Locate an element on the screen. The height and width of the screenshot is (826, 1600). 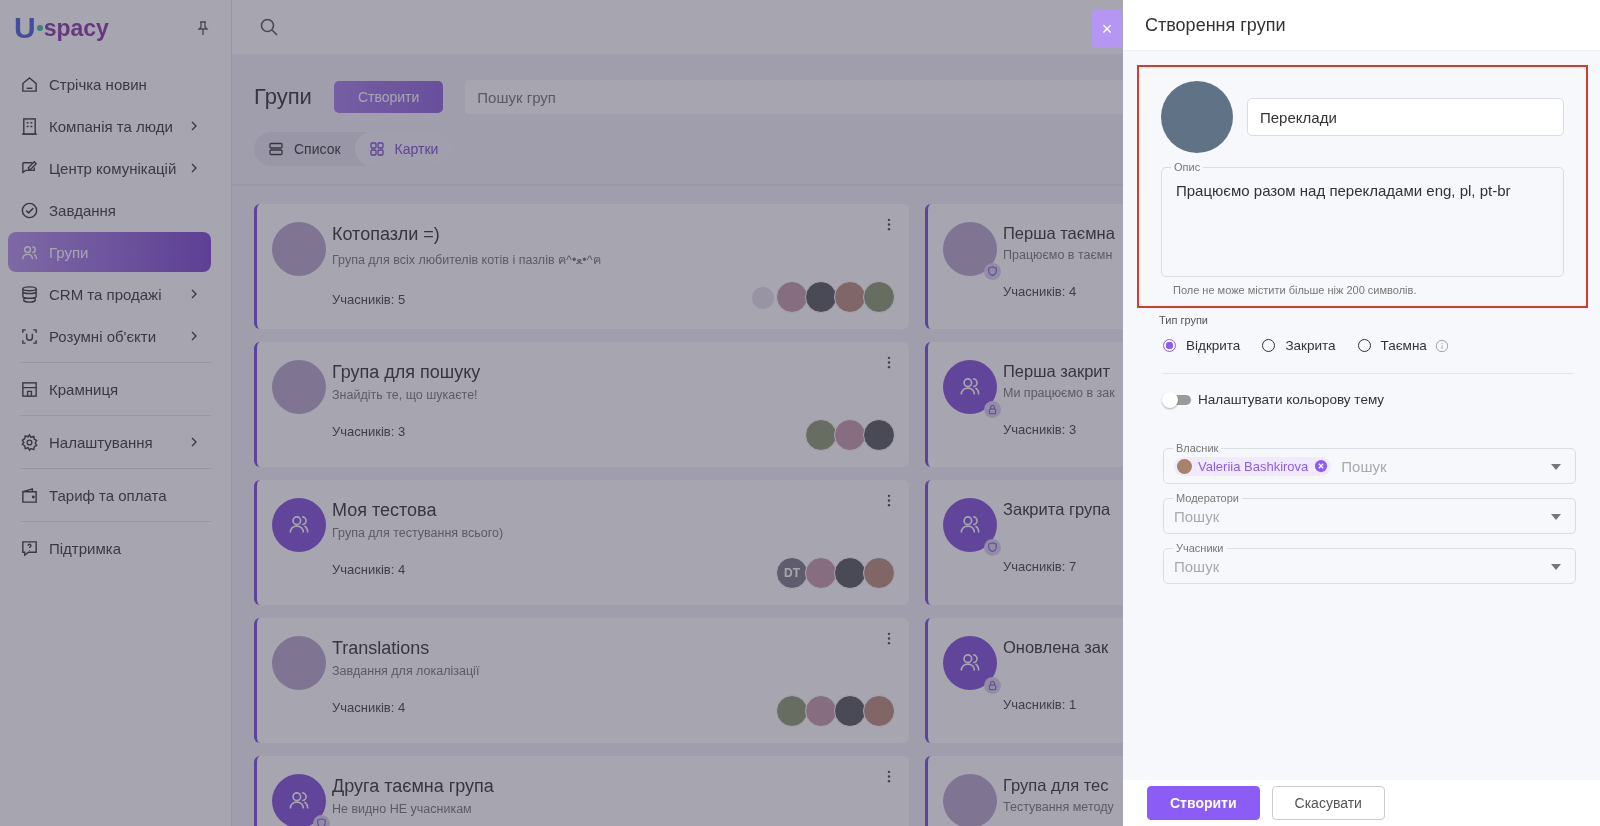
group-description: Тестування методу is located at coordinates (1058, 807).